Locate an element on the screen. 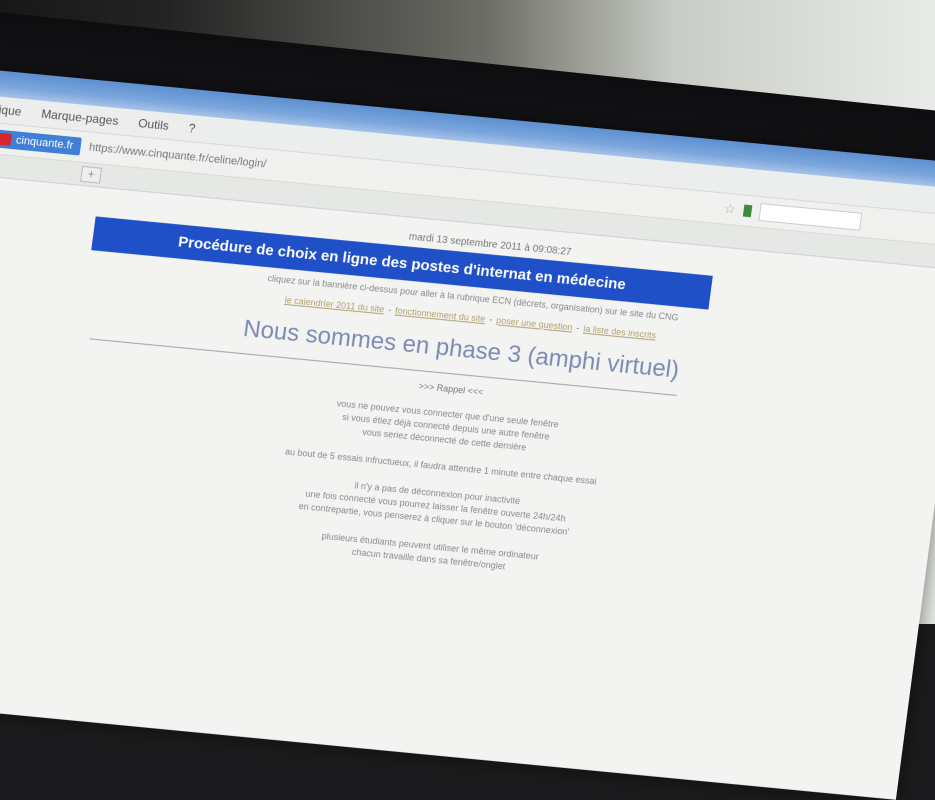 The height and width of the screenshot is (800, 935). menu-item-tools: Outils is located at coordinates (153, 124).